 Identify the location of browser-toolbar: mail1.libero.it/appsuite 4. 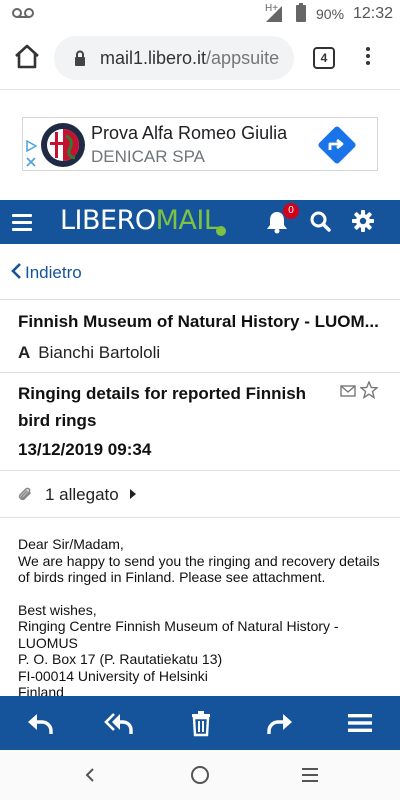
(200, 59).